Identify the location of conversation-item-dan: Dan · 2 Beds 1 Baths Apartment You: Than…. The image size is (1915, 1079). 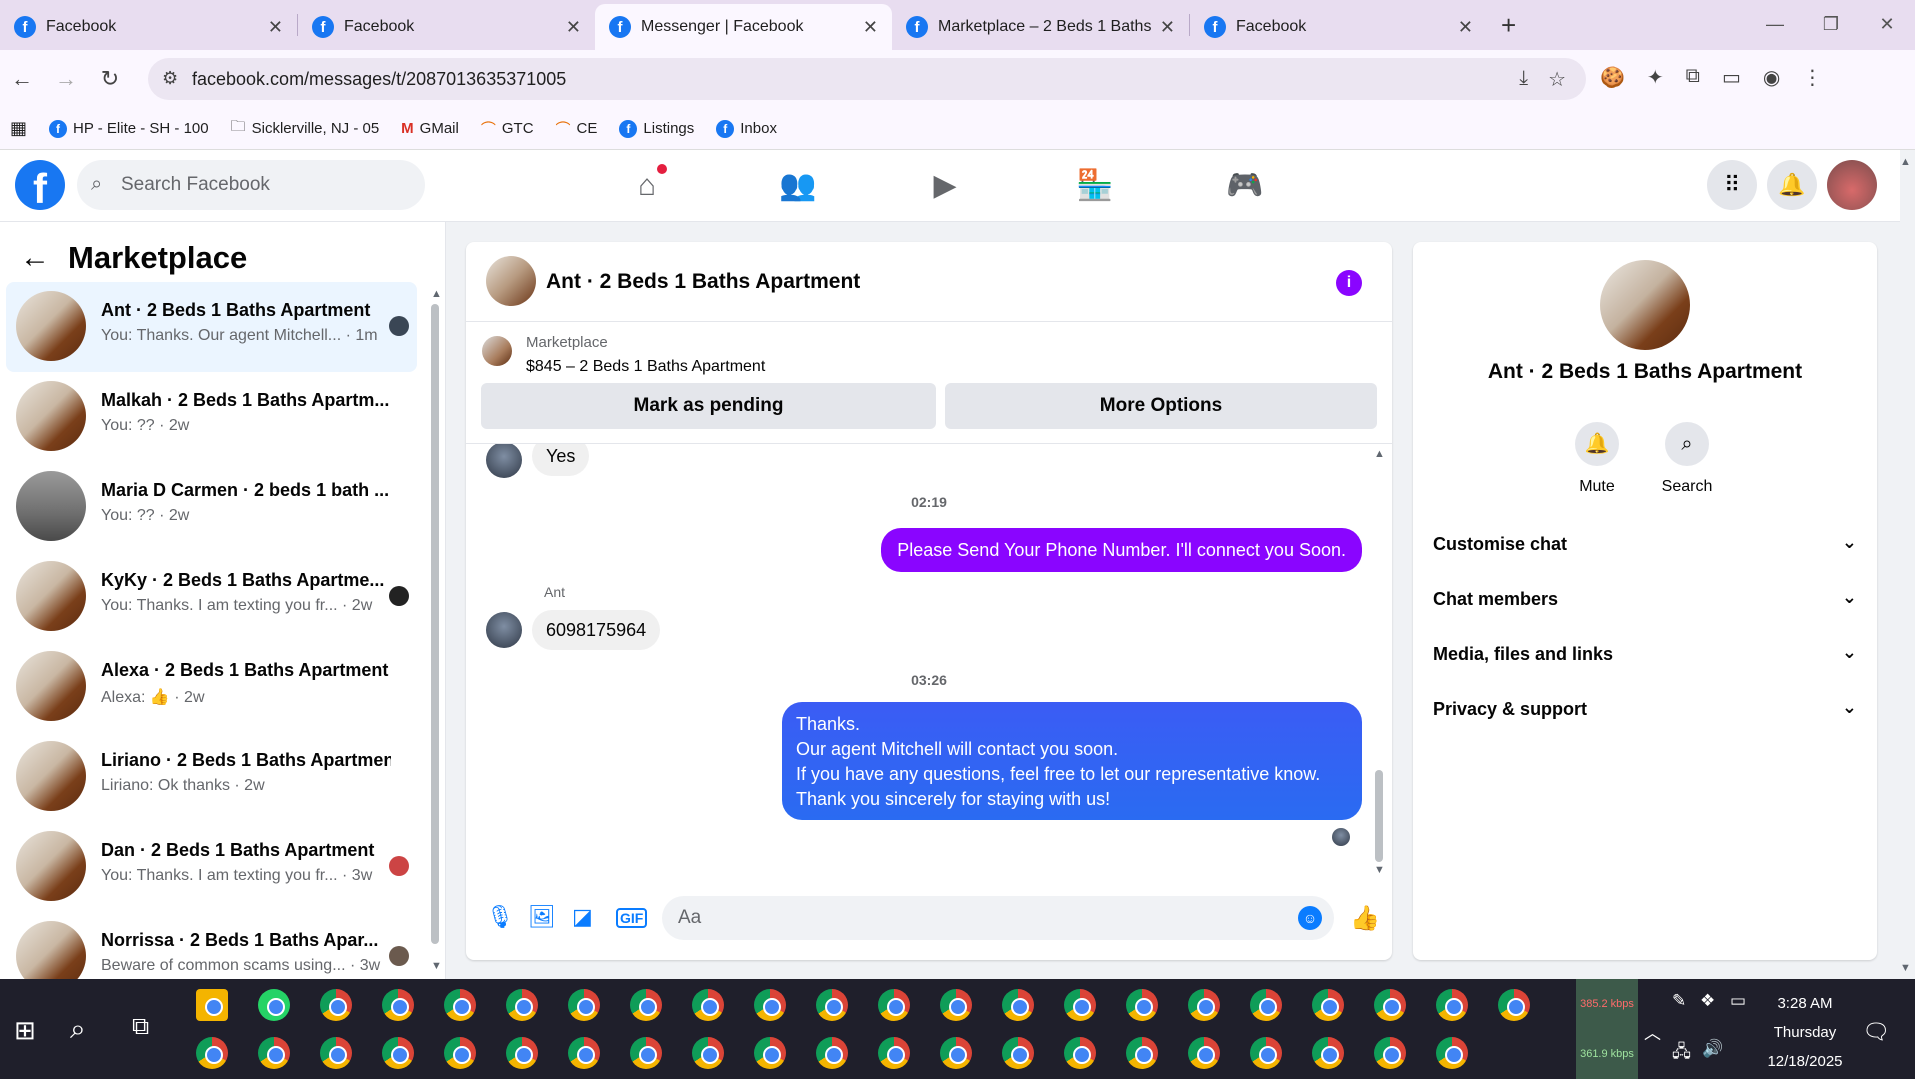
(211, 867).